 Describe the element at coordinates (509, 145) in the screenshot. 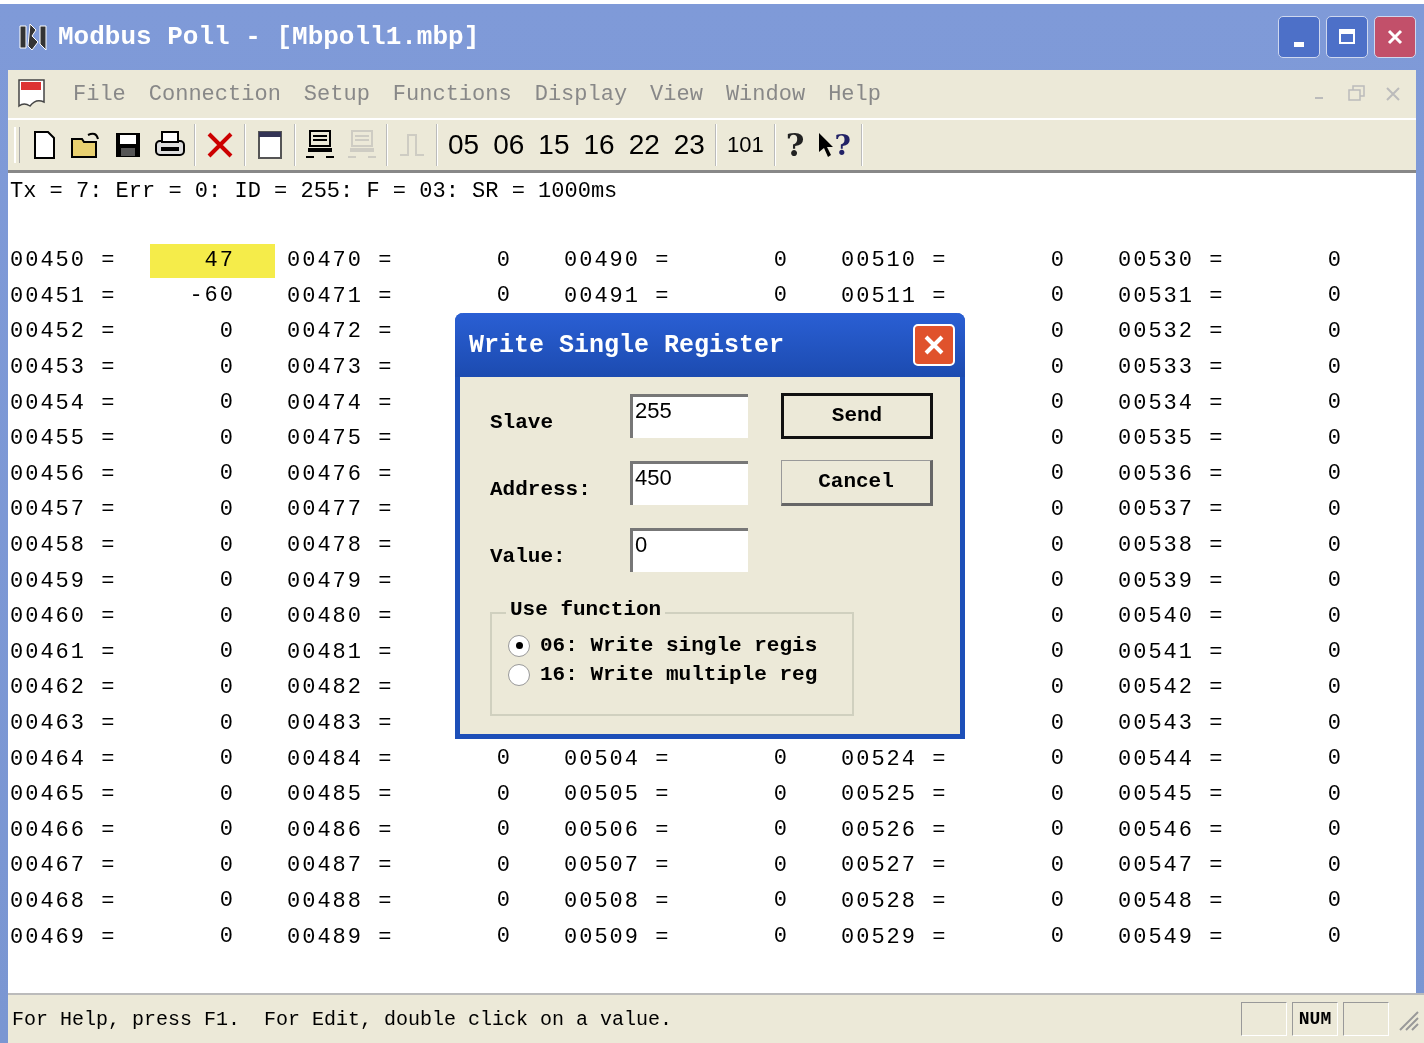

I see `function-code-button: 06` at that location.